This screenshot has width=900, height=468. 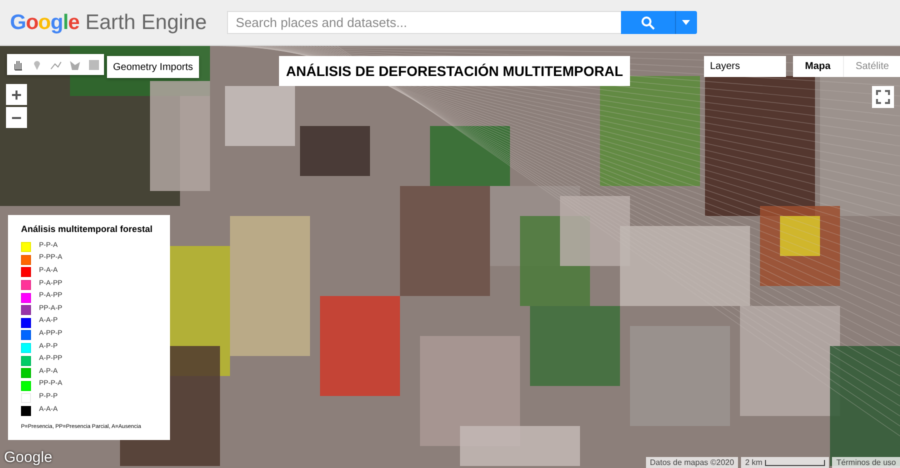 What do you see at coordinates (795, 463) in the screenshot?
I see `scale-ruler-icon` at bounding box center [795, 463].